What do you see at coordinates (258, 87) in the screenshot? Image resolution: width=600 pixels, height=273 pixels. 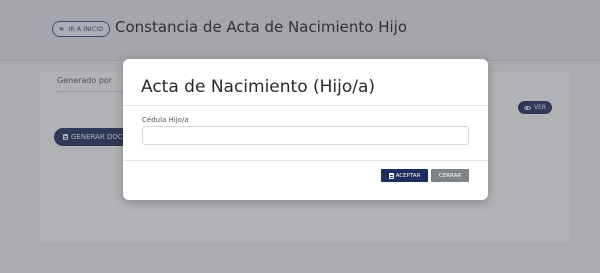 I see `modal-title: Acta de Nacimiento (Hijo/a)` at bounding box center [258, 87].